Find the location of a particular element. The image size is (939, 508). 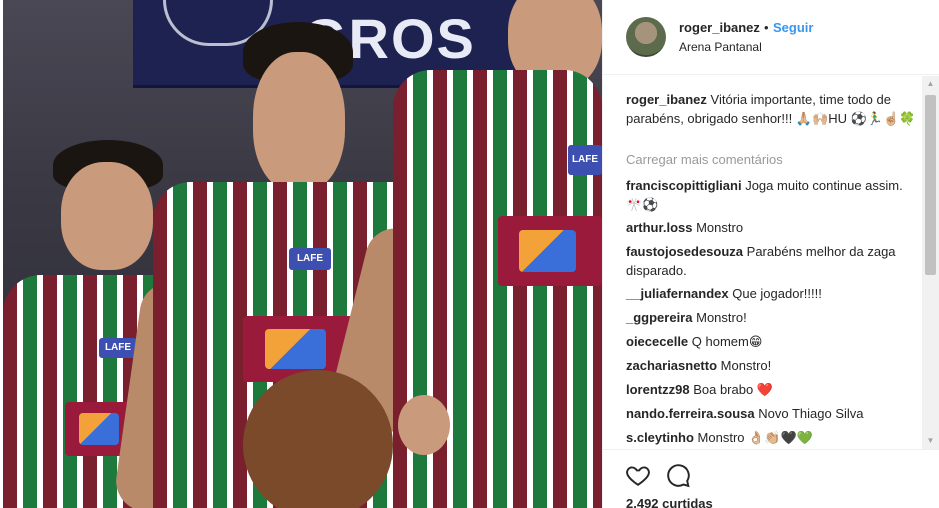

comment-item: __juliafernandex Que jogador!!!!! is located at coordinates (771, 293).